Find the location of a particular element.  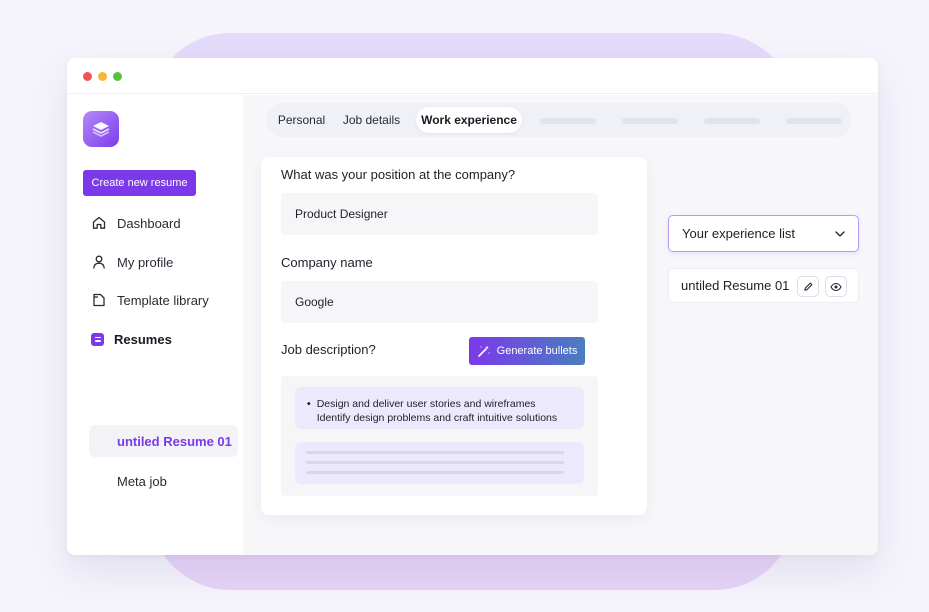

sidebar-item-my-profile: My profile is located at coordinates (132, 262).